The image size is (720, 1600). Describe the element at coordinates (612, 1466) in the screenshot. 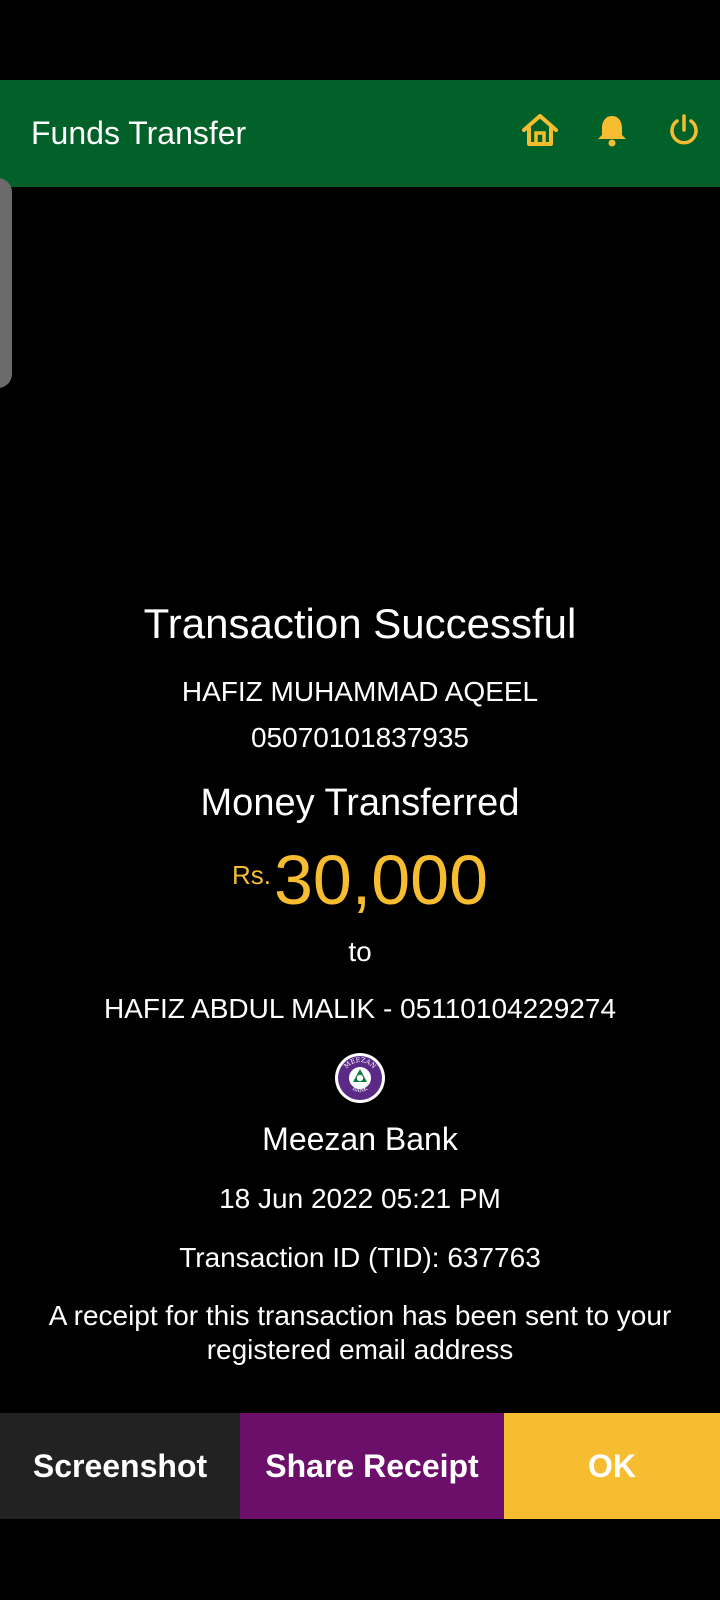

I see `ok-button: OK` at that location.